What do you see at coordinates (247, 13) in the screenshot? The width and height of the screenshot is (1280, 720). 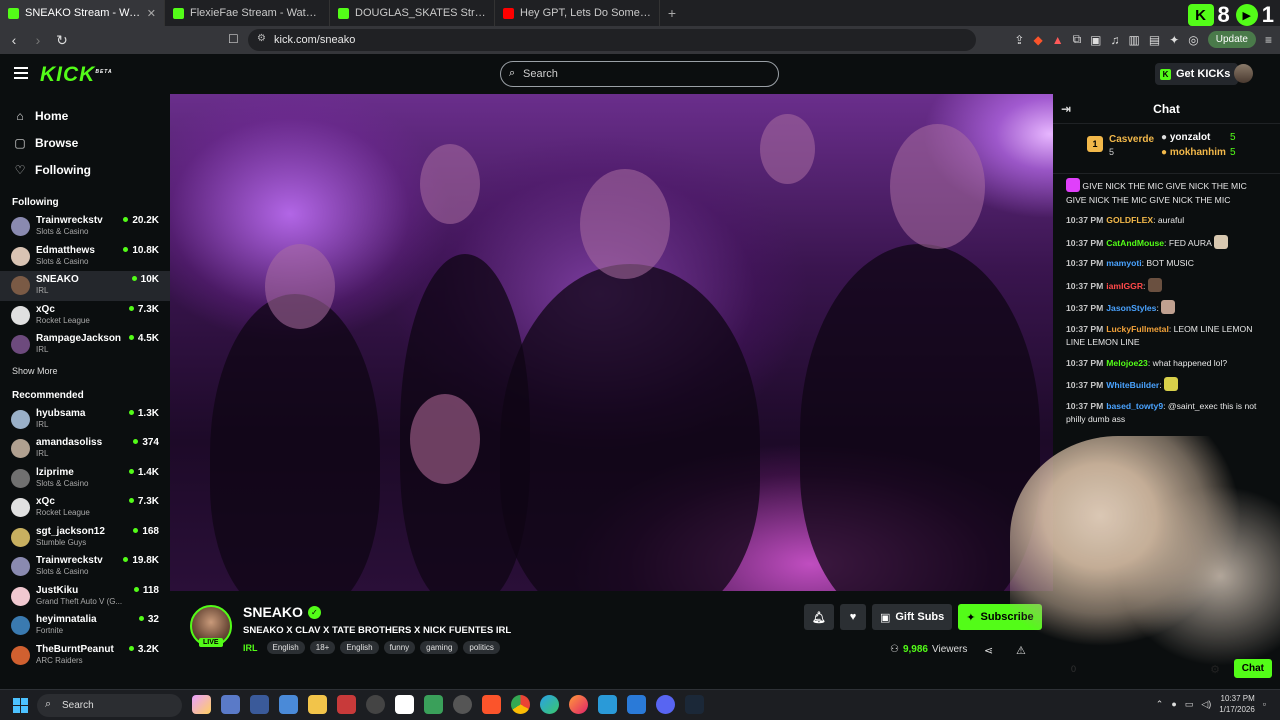 I see `browser-tab: FlexieFae Stream - Watch Live on Kick` at bounding box center [247, 13].